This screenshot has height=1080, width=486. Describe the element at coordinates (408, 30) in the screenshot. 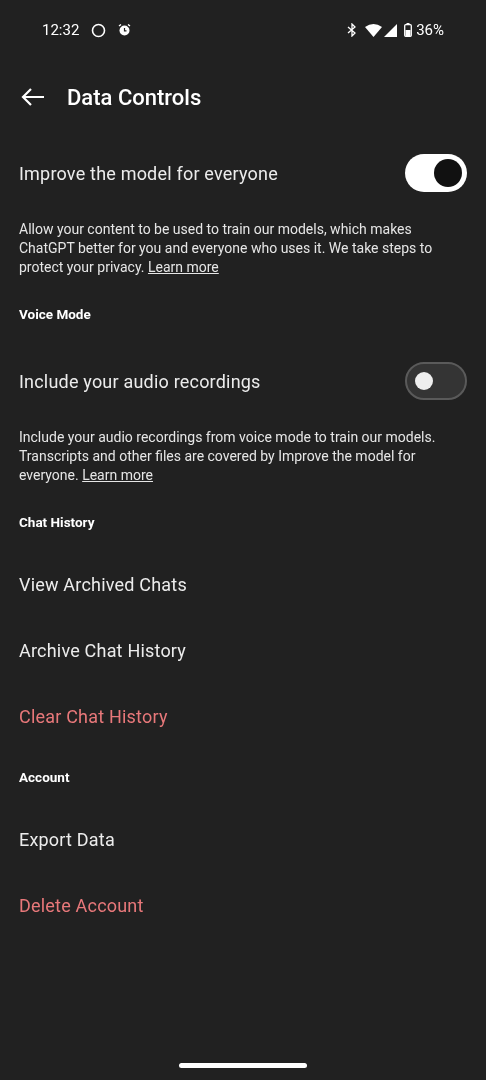

I see `battery-icon` at that location.